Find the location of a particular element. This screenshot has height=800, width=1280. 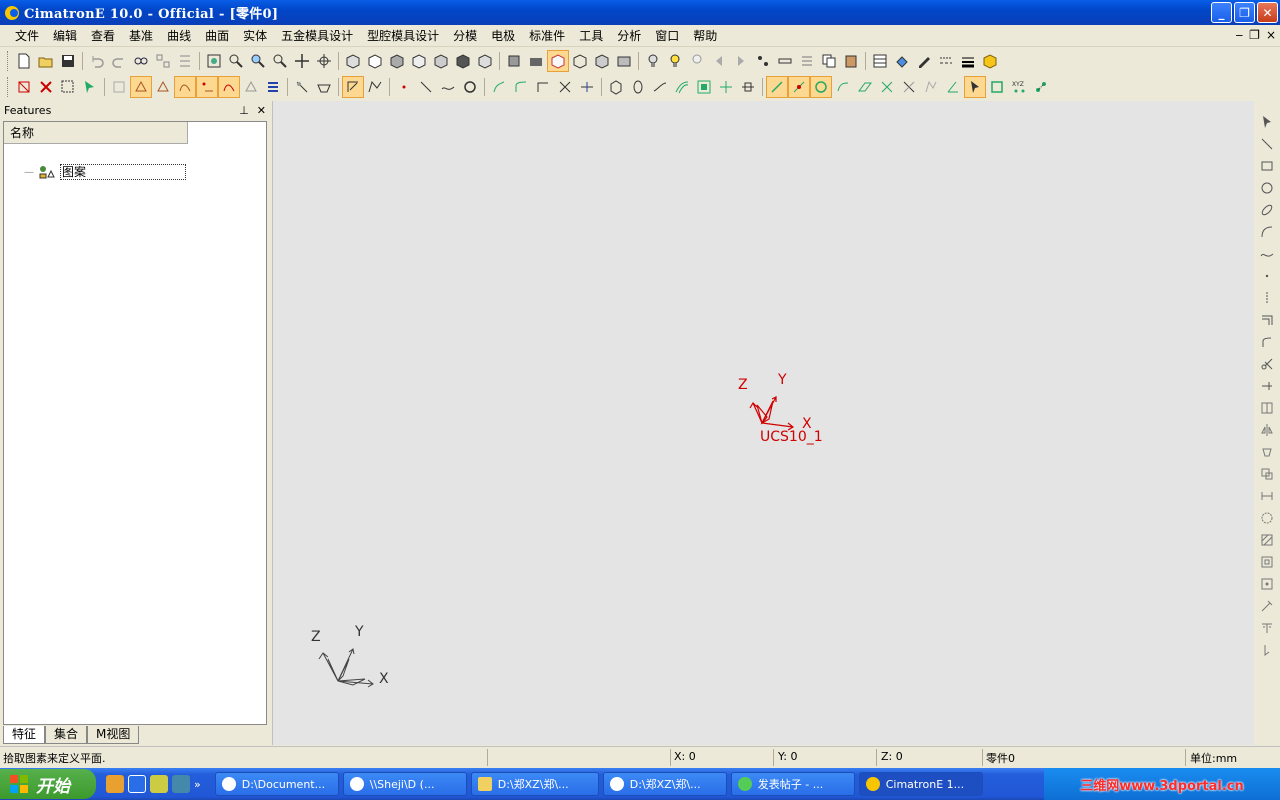

tree-item-pattern: — 图案 is located at coordinates (105, 172).